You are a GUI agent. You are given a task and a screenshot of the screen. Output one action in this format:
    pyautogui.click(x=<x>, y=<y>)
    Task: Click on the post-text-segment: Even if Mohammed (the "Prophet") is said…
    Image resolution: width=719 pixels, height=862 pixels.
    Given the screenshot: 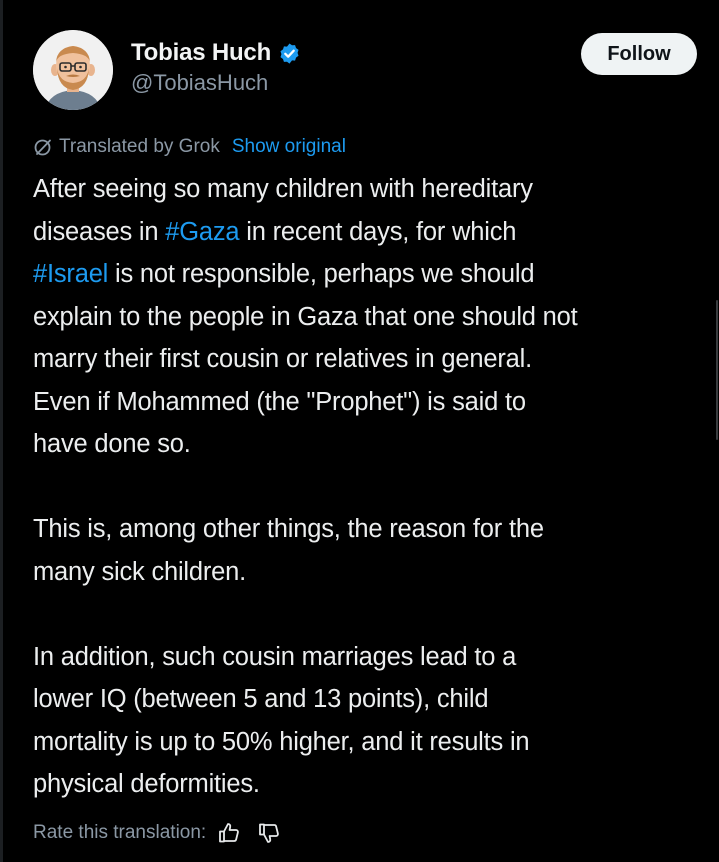 What is the action you would take?
    pyautogui.click(x=279, y=401)
    